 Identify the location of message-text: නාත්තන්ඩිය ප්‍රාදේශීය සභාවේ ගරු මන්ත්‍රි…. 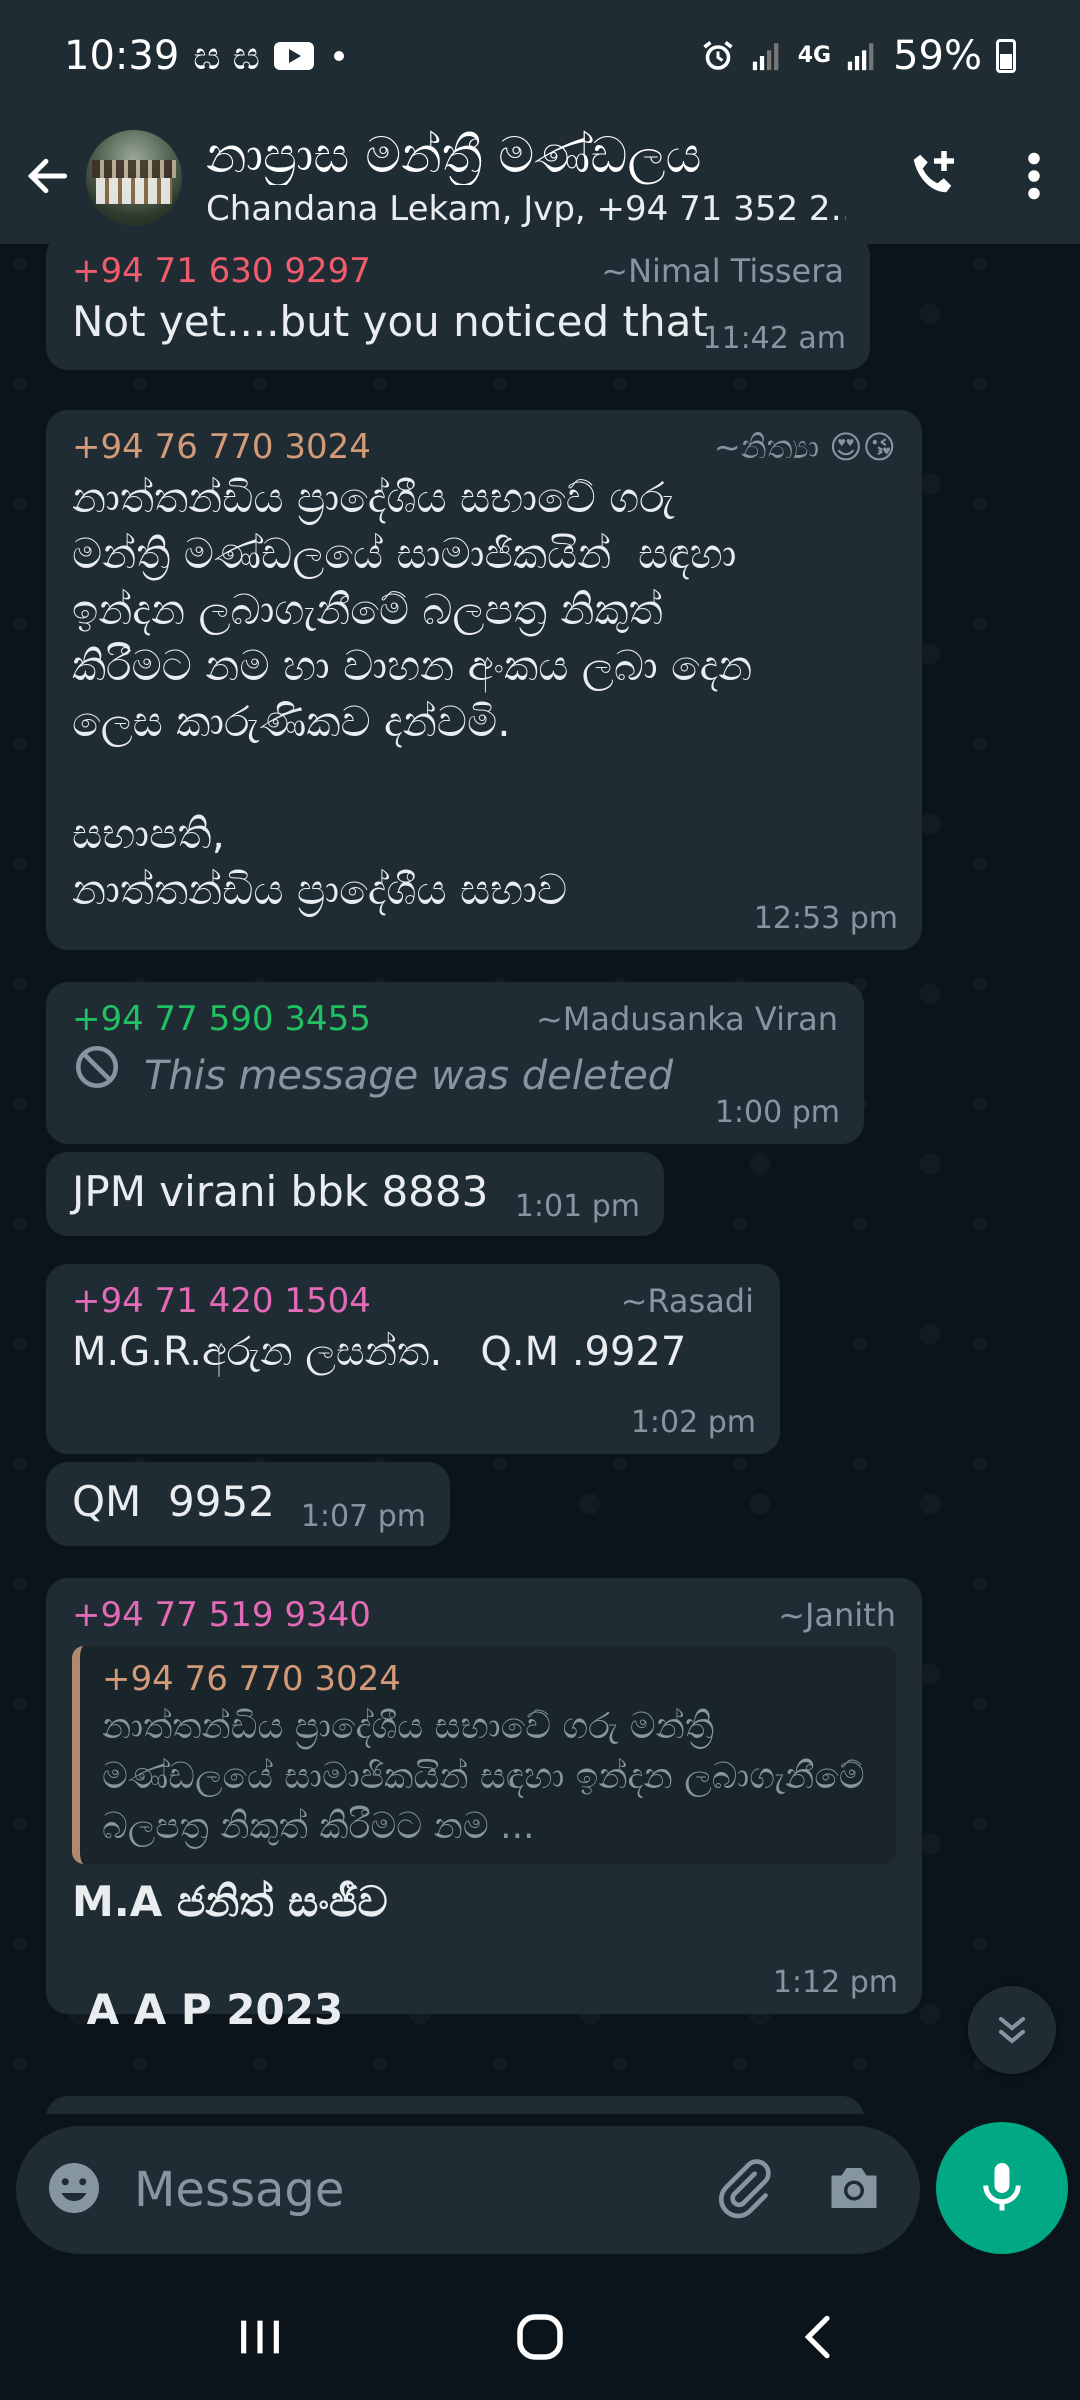
(412, 693).